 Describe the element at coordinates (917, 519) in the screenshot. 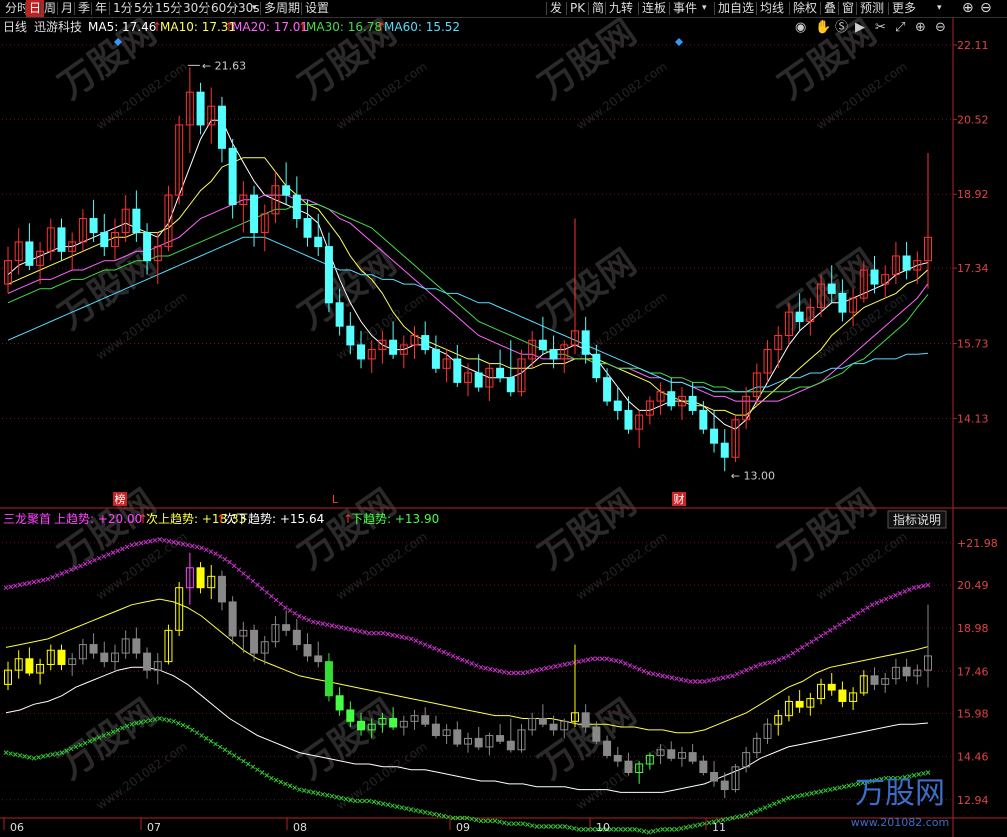

I see `indicator-help-label: 指标说明` at that location.